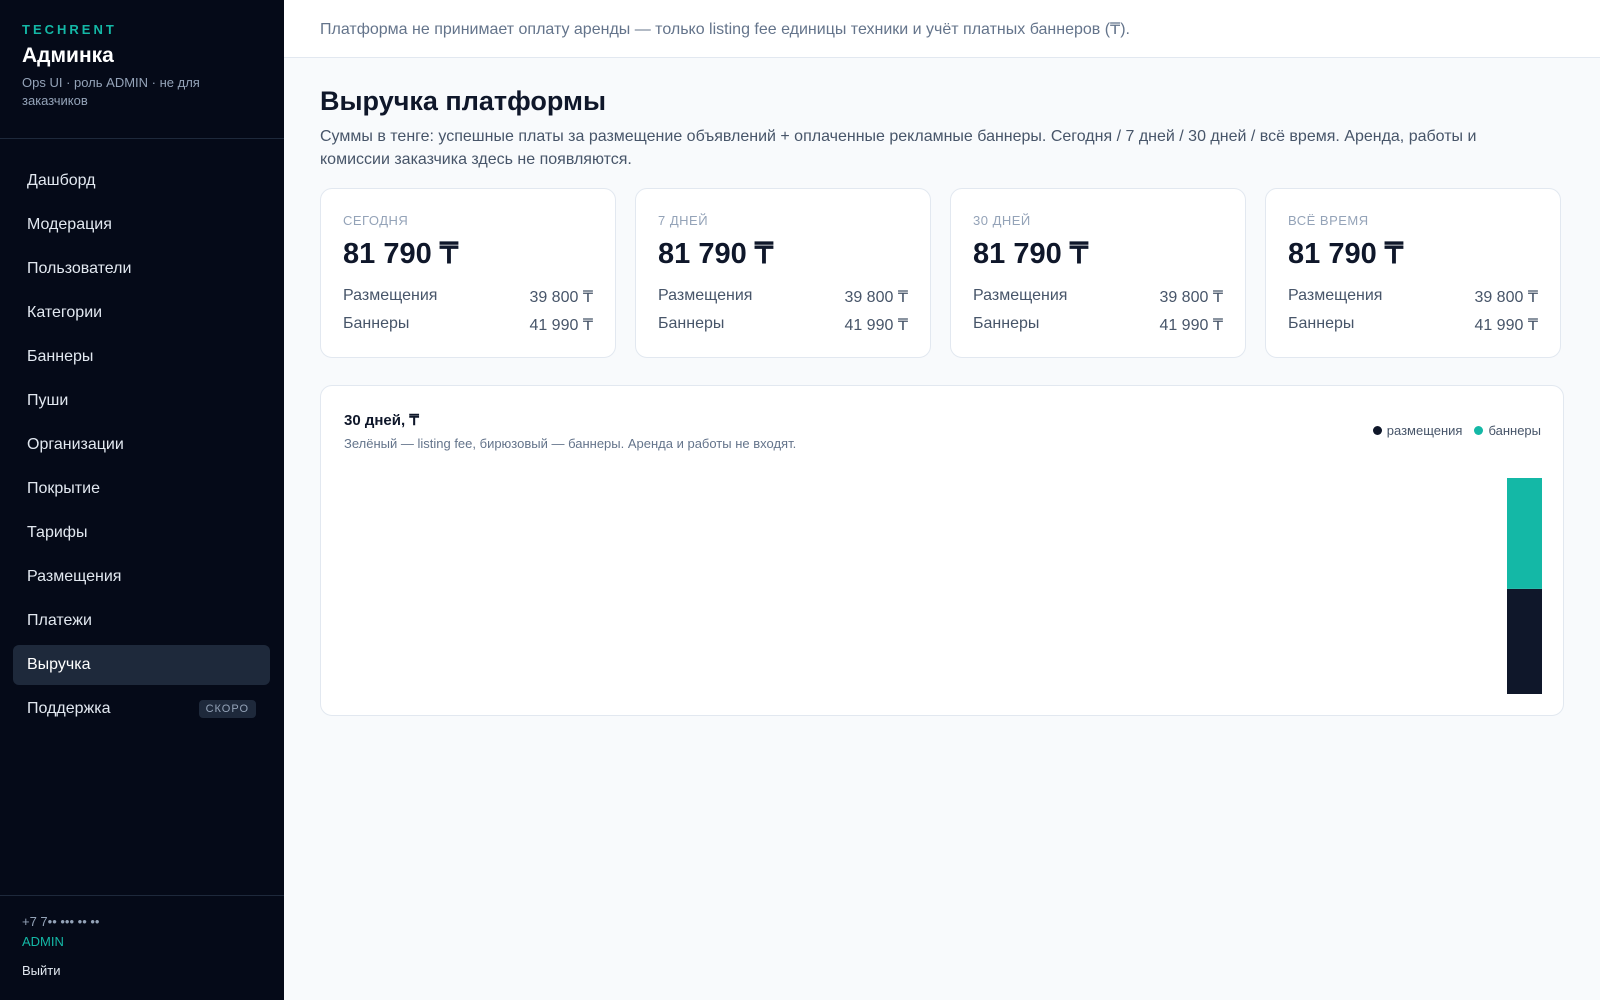 This screenshot has height=1000, width=1600. What do you see at coordinates (141, 445) in the screenshot?
I see `sidebar-item-organizations: Организации` at bounding box center [141, 445].